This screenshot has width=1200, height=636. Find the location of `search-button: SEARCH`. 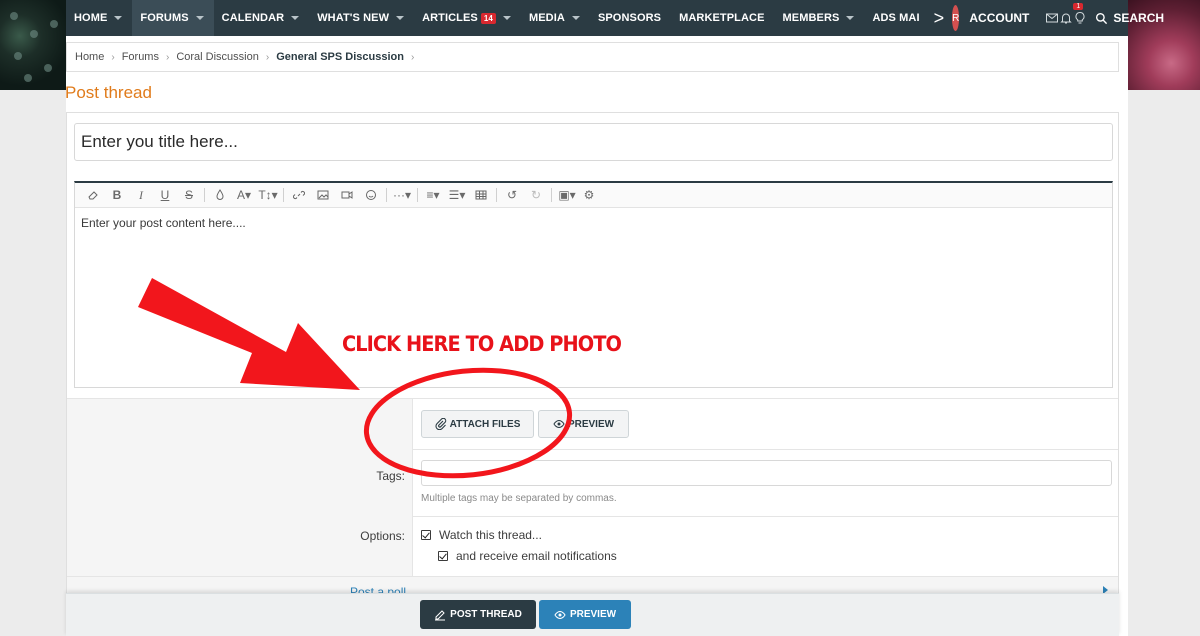

search-button: SEARCH is located at coordinates (1129, 18).